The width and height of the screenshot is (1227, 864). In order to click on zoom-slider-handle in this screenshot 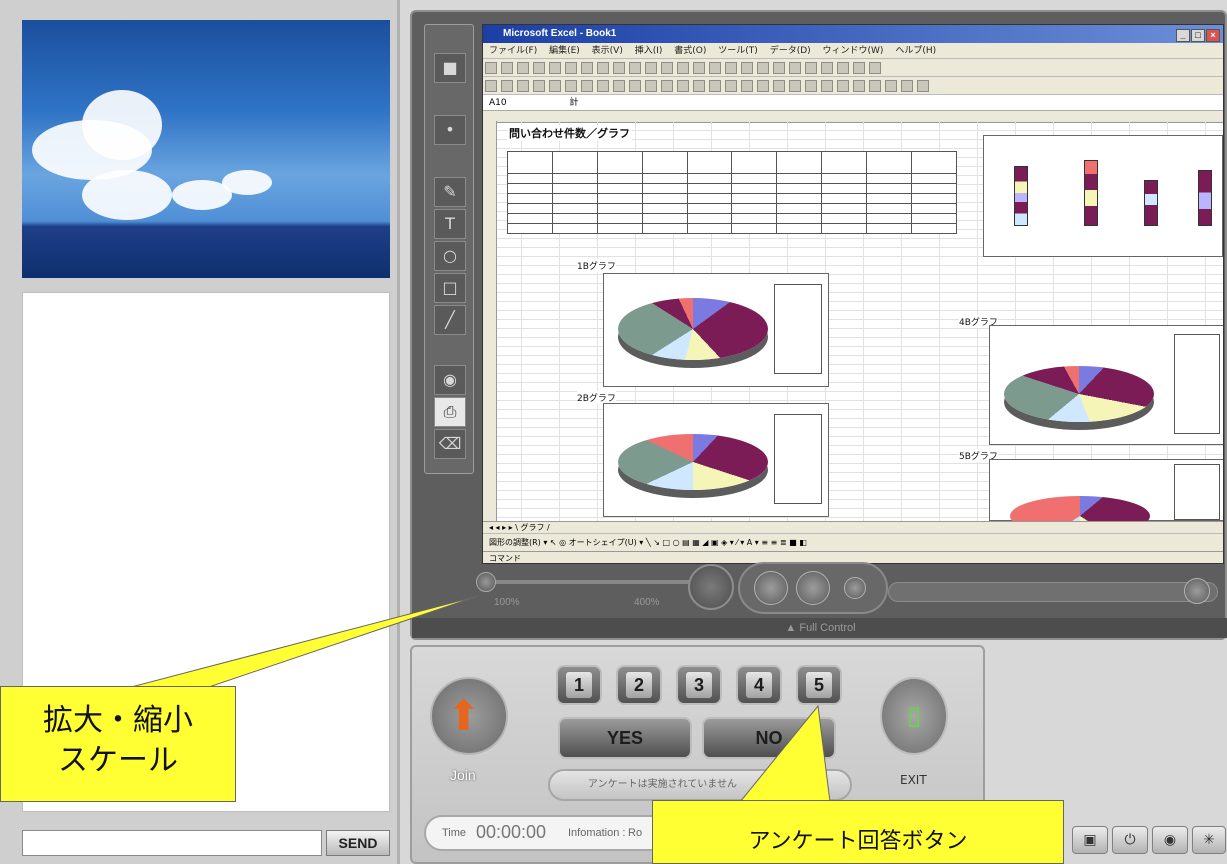, I will do `click(486, 582)`.